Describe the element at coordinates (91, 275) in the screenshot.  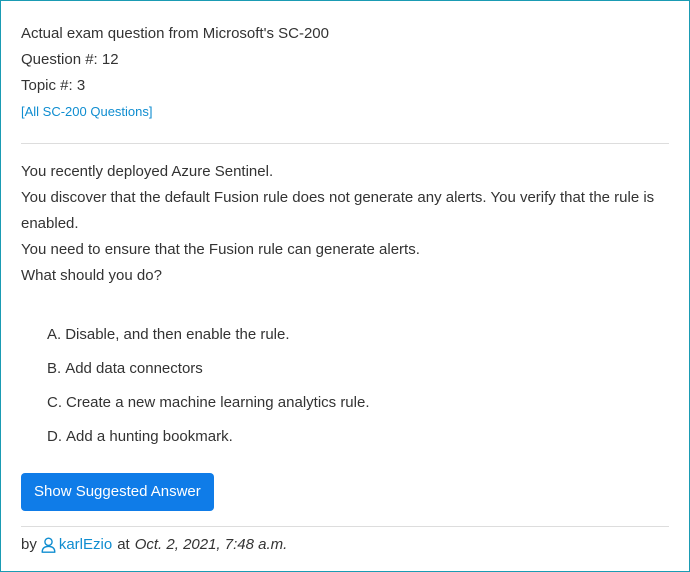
I see `question-line: What should you do?` at that location.